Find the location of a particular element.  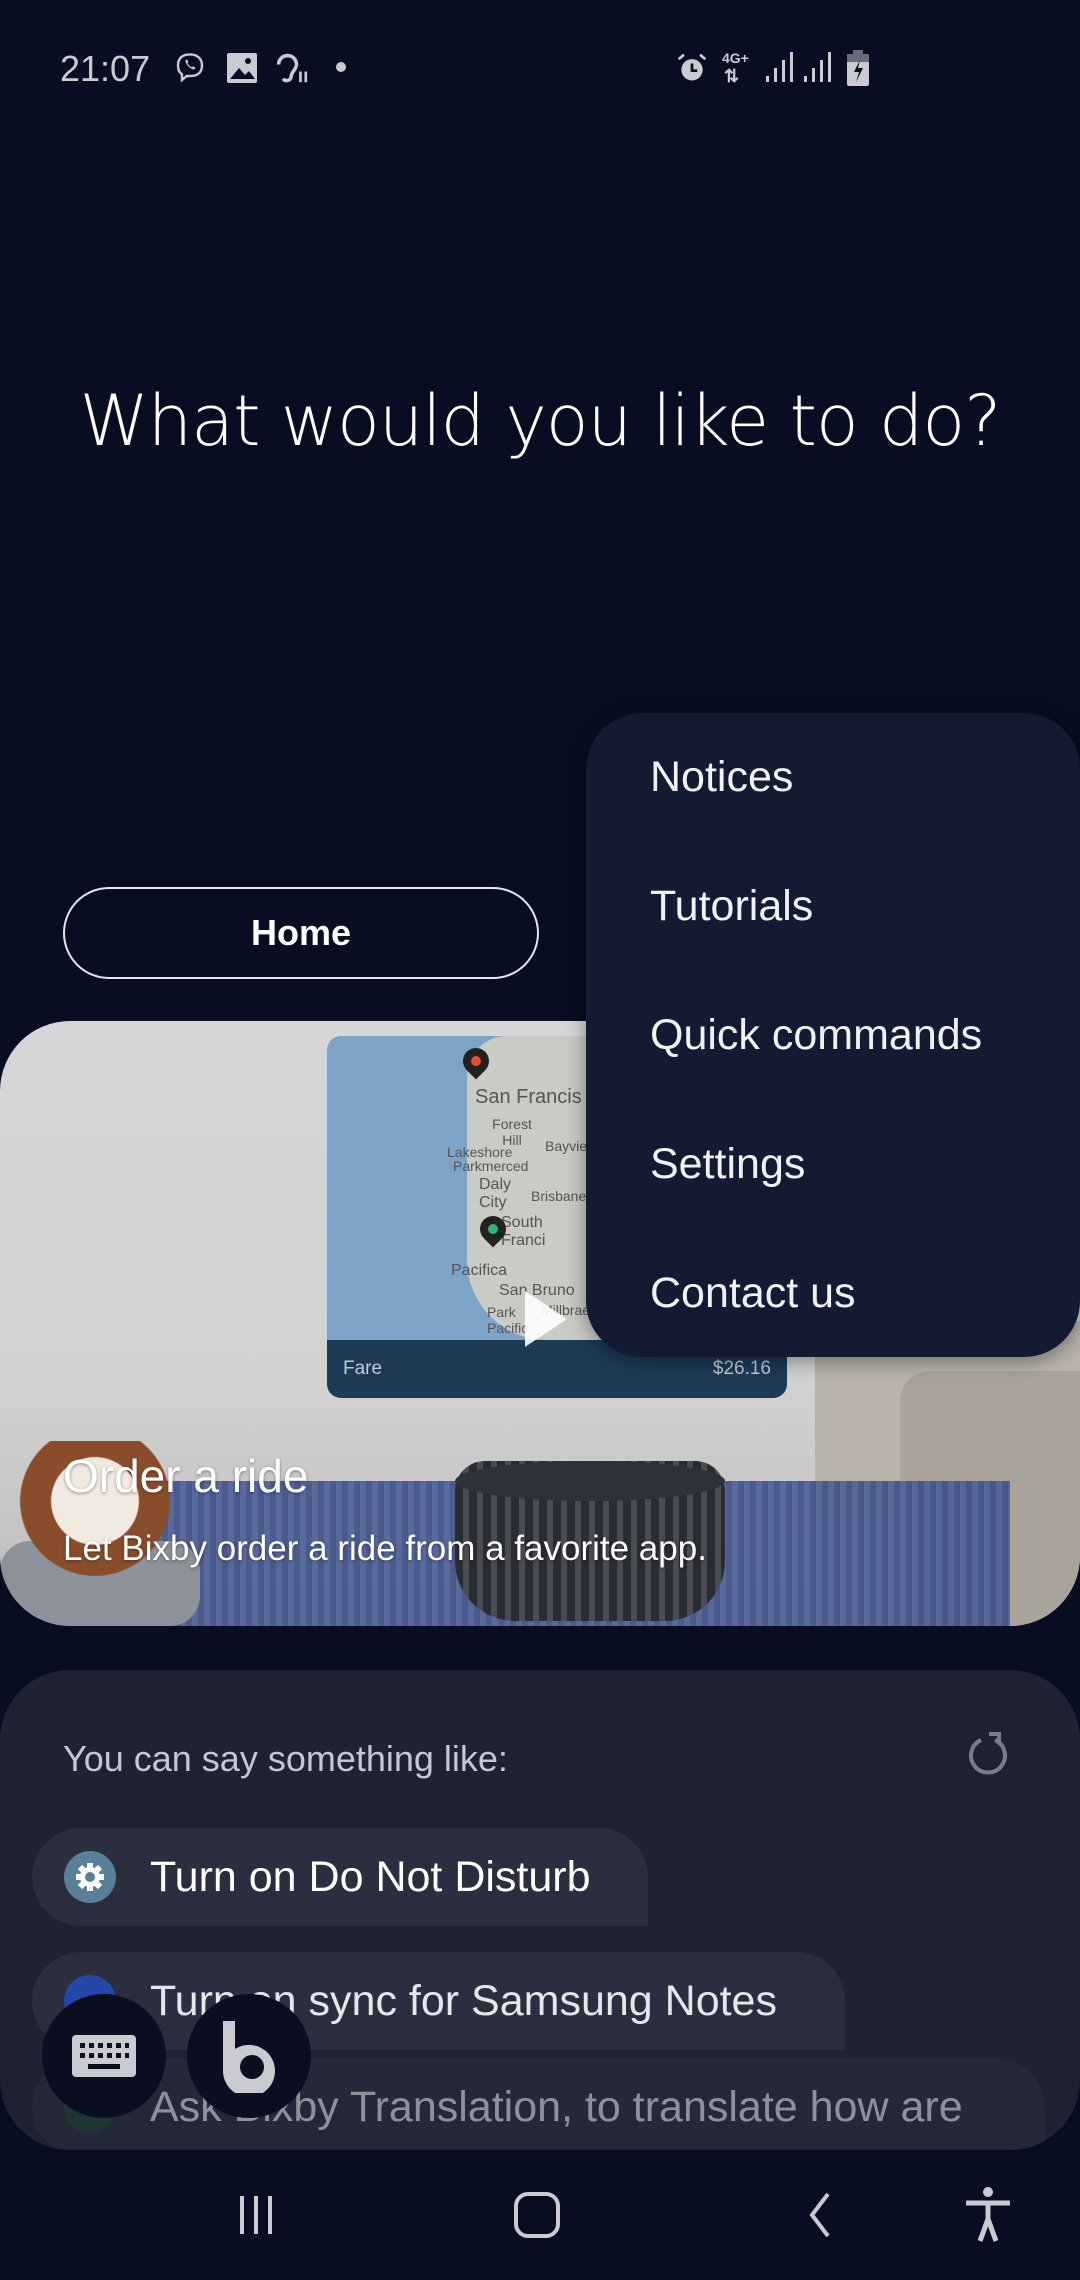

suggestion-chip: Turn on Do Not Disturb is located at coordinates (340, 1877).